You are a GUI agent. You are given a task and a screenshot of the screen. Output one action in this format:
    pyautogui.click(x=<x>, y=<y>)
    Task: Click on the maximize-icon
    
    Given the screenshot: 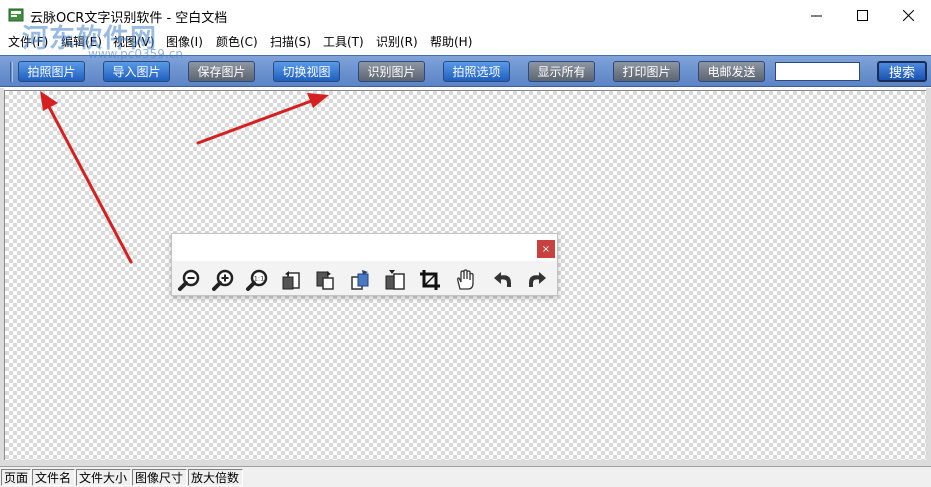 What is the action you would take?
    pyautogui.click(x=862, y=15)
    